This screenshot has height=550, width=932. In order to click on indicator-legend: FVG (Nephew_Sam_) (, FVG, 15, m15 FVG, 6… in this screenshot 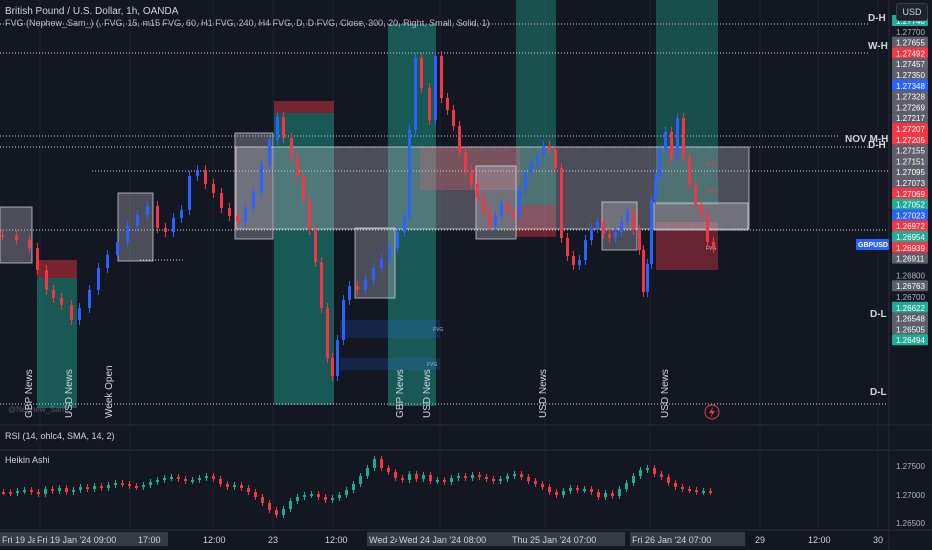, I will do `click(247, 23)`.